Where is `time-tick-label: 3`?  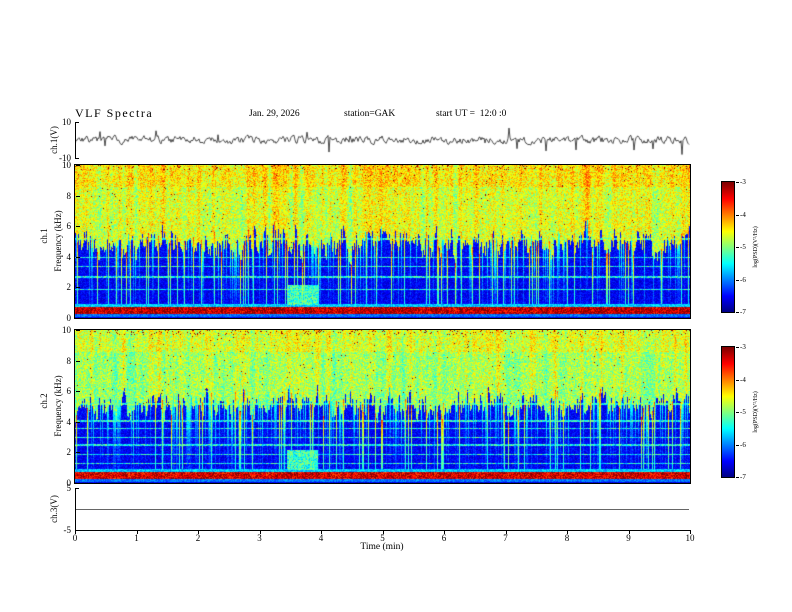
time-tick-label: 3 is located at coordinates (259, 538).